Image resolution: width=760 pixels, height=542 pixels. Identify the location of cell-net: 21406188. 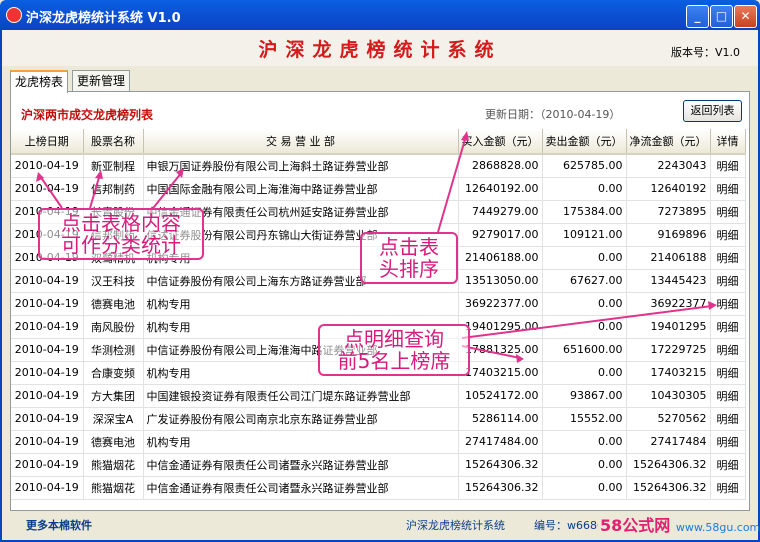
(668, 258).